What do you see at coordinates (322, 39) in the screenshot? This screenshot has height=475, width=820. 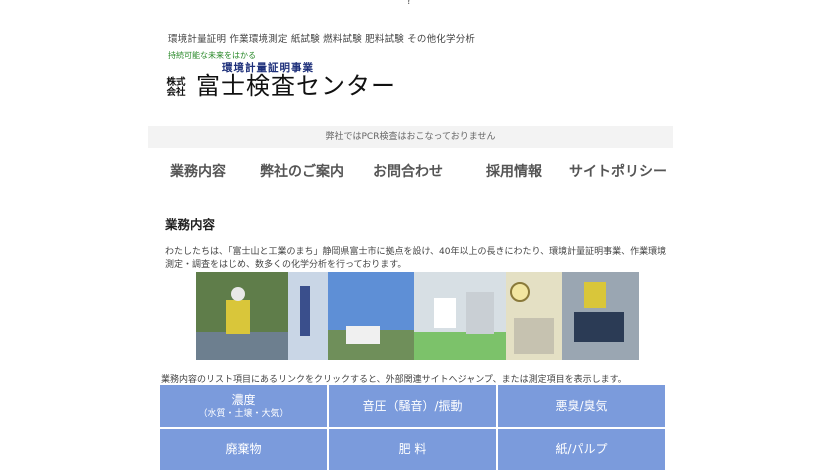 I see `header-tagline: 環境計量証明 作業環境測定 紙試験 燃料試験 肥料試験 その他化学分析` at bounding box center [322, 39].